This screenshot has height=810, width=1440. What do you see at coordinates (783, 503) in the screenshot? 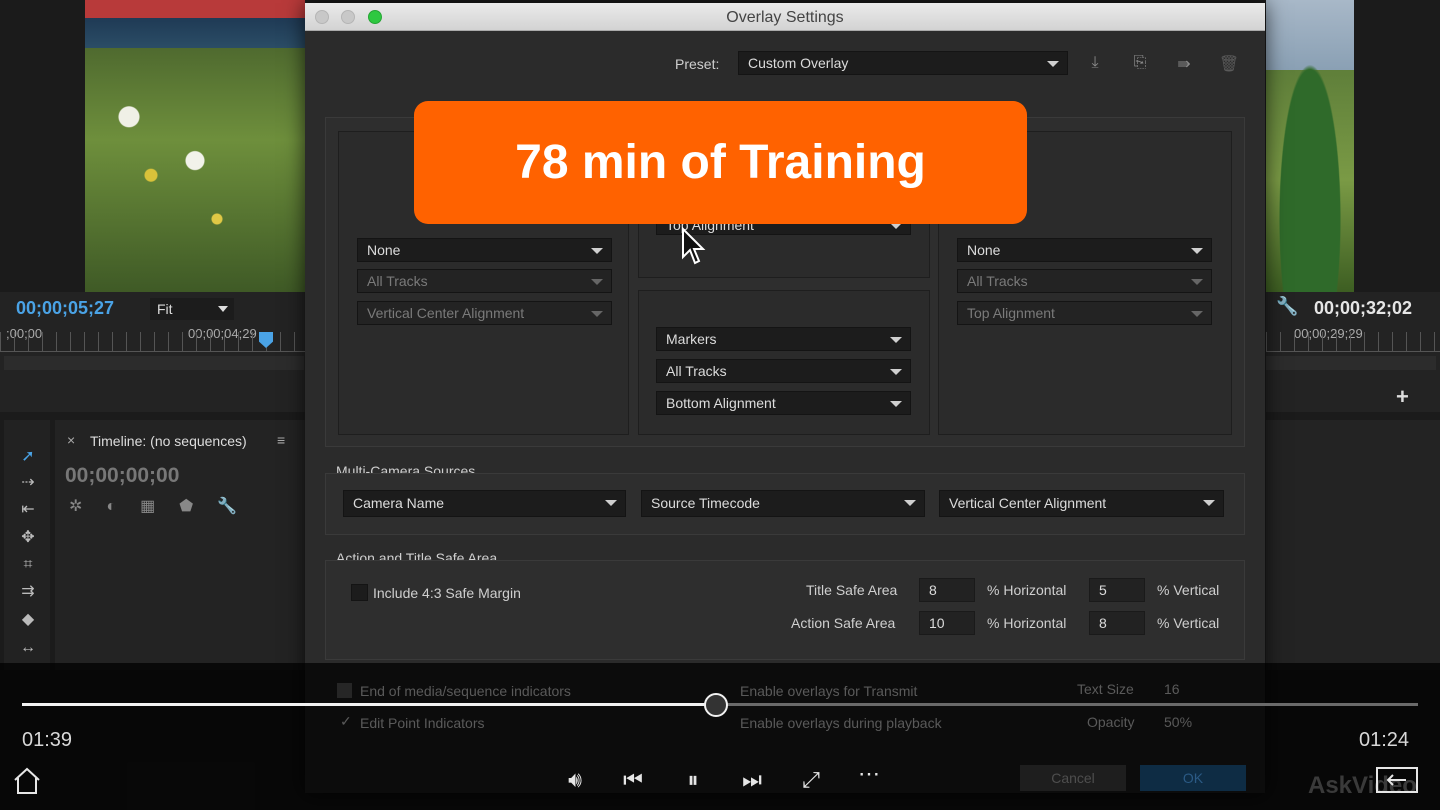
I see `multicam-timecode-dropdown: Source Timecode` at bounding box center [783, 503].